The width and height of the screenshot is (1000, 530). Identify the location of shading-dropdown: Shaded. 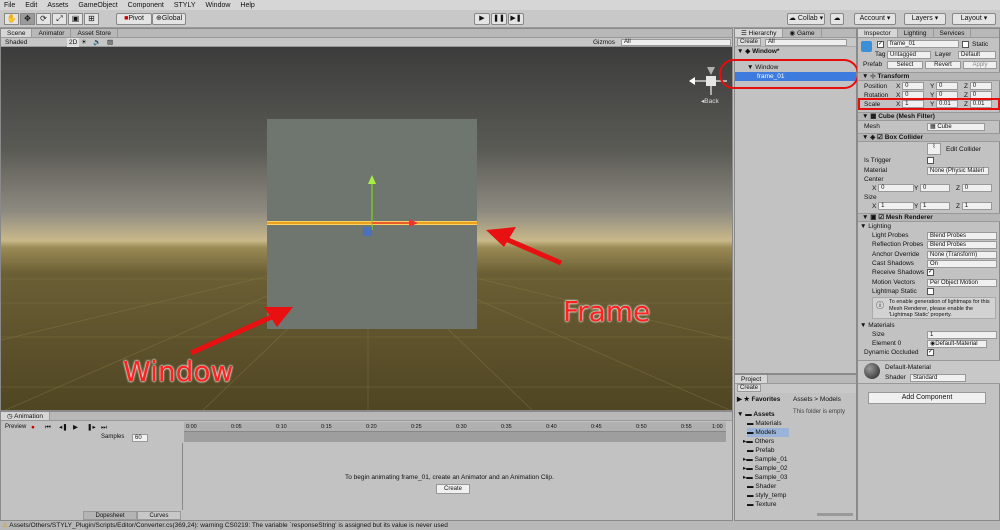
(16, 42).